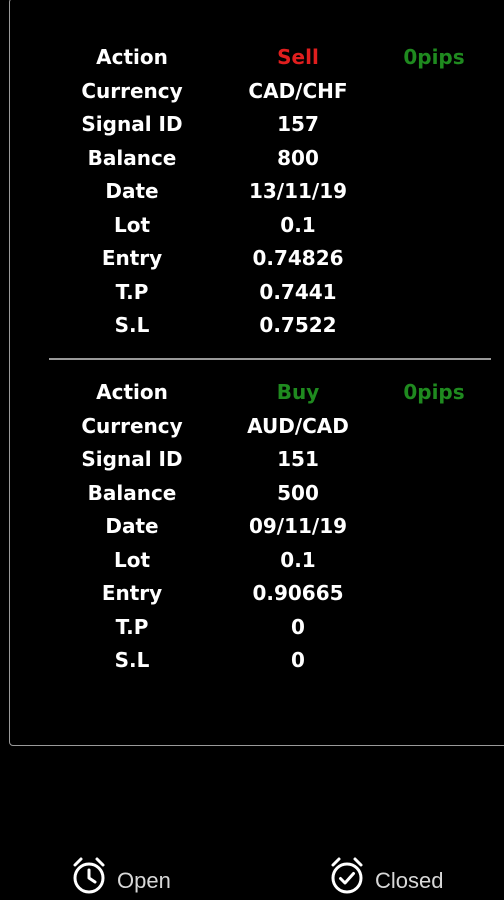 The height and width of the screenshot is (900, 504). Describe the element at coordinates (257, 494) in the screenshot. I see `balance-row: Balance 500` at that location.